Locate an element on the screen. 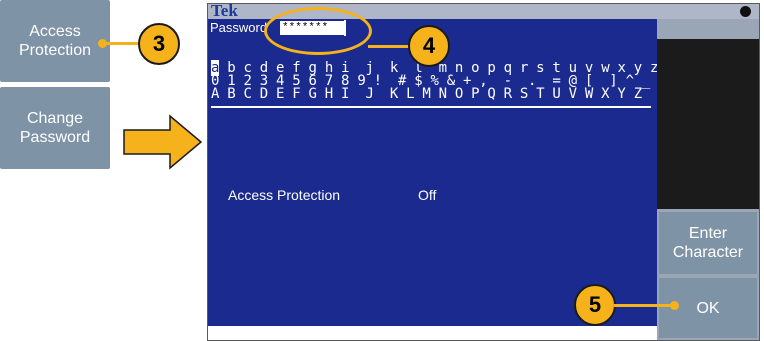 The height and width of the screenshot is (341, 764). softkey-label-line1: Enter is located at coordinates (708, 233).